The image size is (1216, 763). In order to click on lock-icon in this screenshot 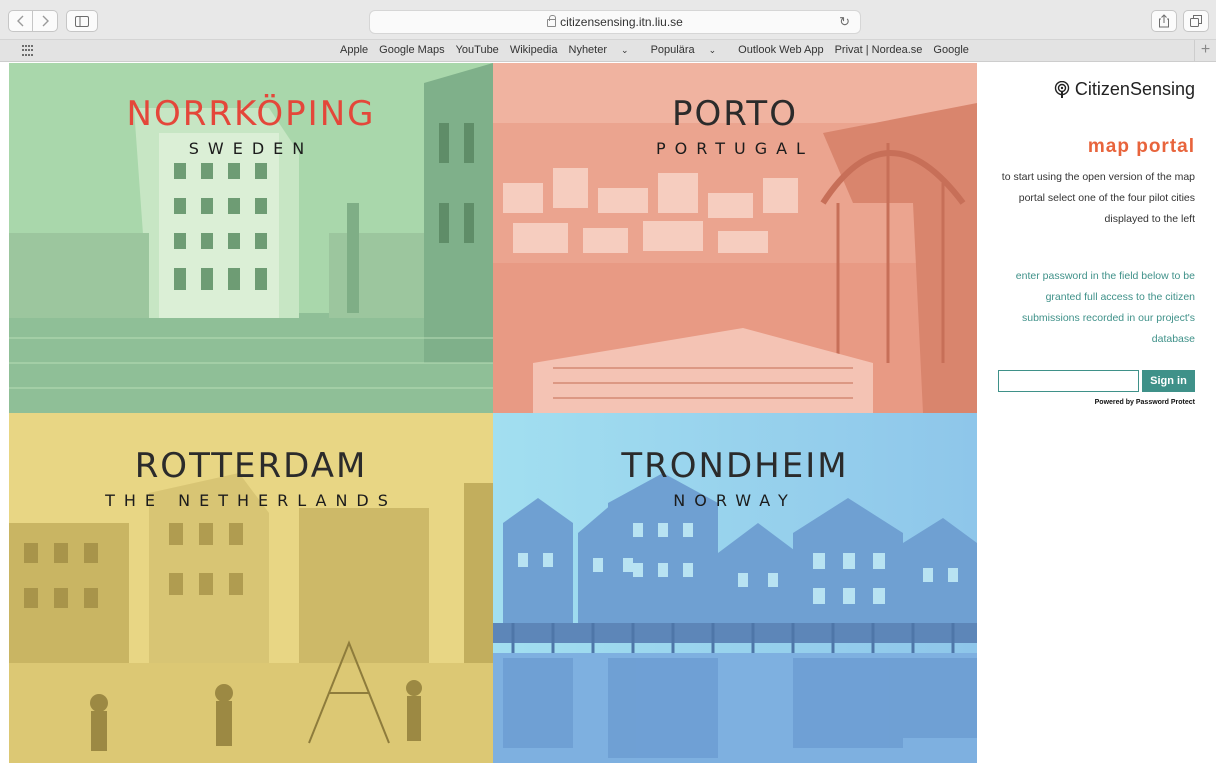, I will do `click(552, 21)`.